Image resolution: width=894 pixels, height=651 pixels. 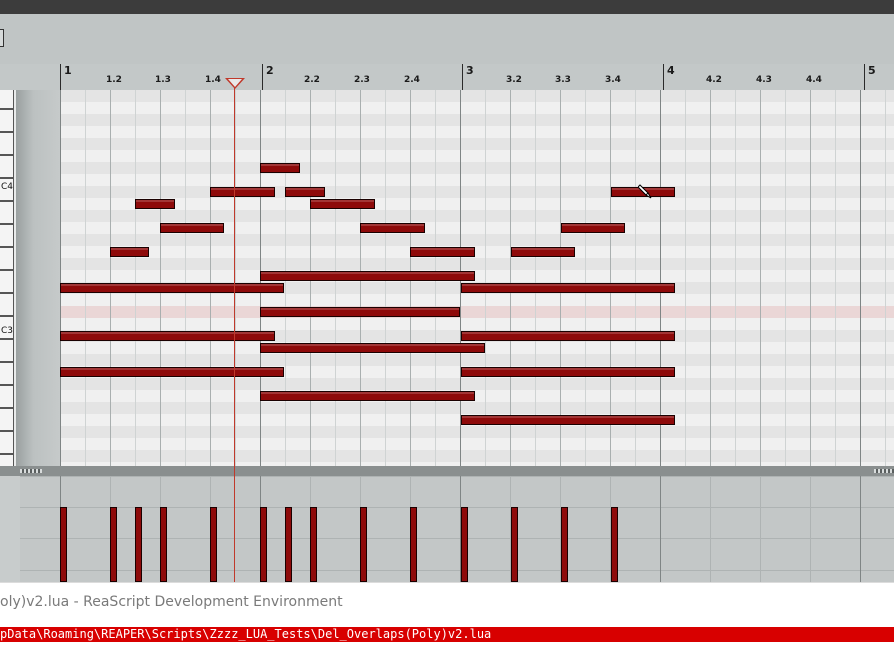 I want to click on piano-keyboard: C4 C3, so click(x=8, y=278).